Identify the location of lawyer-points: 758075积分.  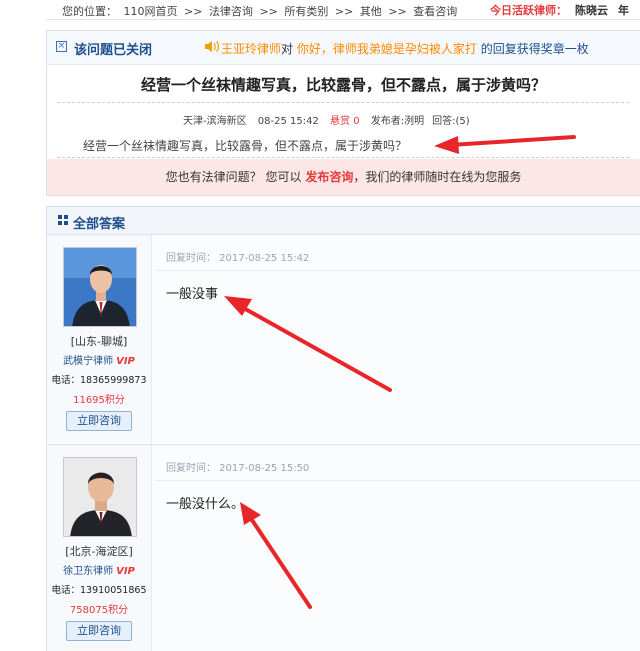
(99, 610).